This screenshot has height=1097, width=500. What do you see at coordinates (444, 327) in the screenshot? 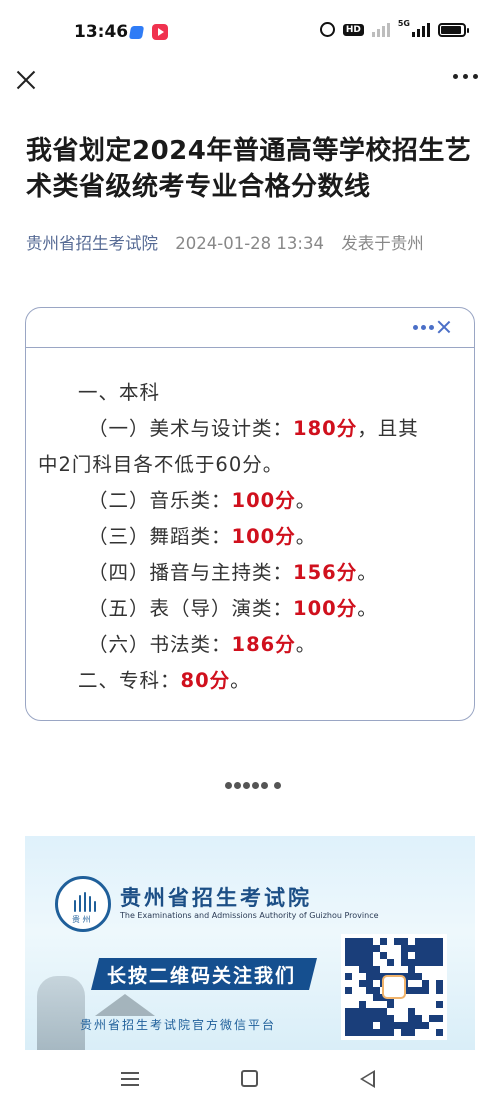
I see `card-close-icon` at bounding box center [444, 327].